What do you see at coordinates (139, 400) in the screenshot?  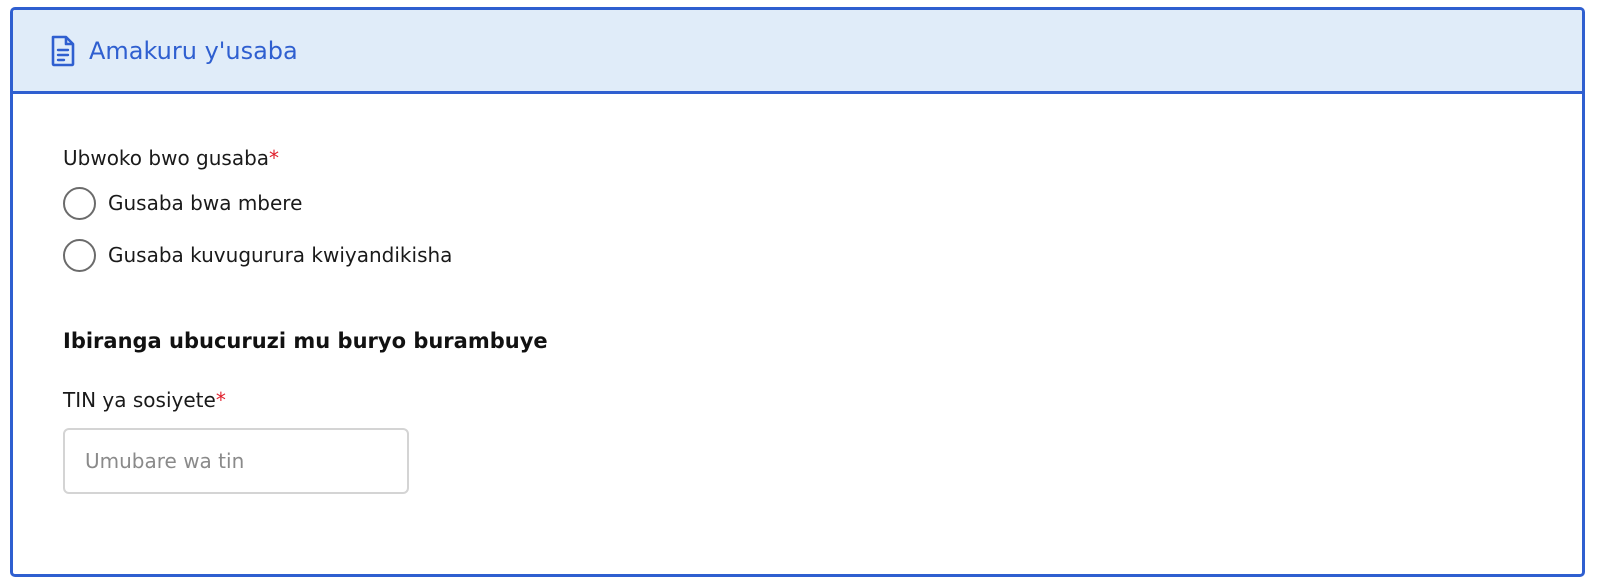 I see `tin-label-text: TIN ya sosiyete` at bounding box center [139, 400].